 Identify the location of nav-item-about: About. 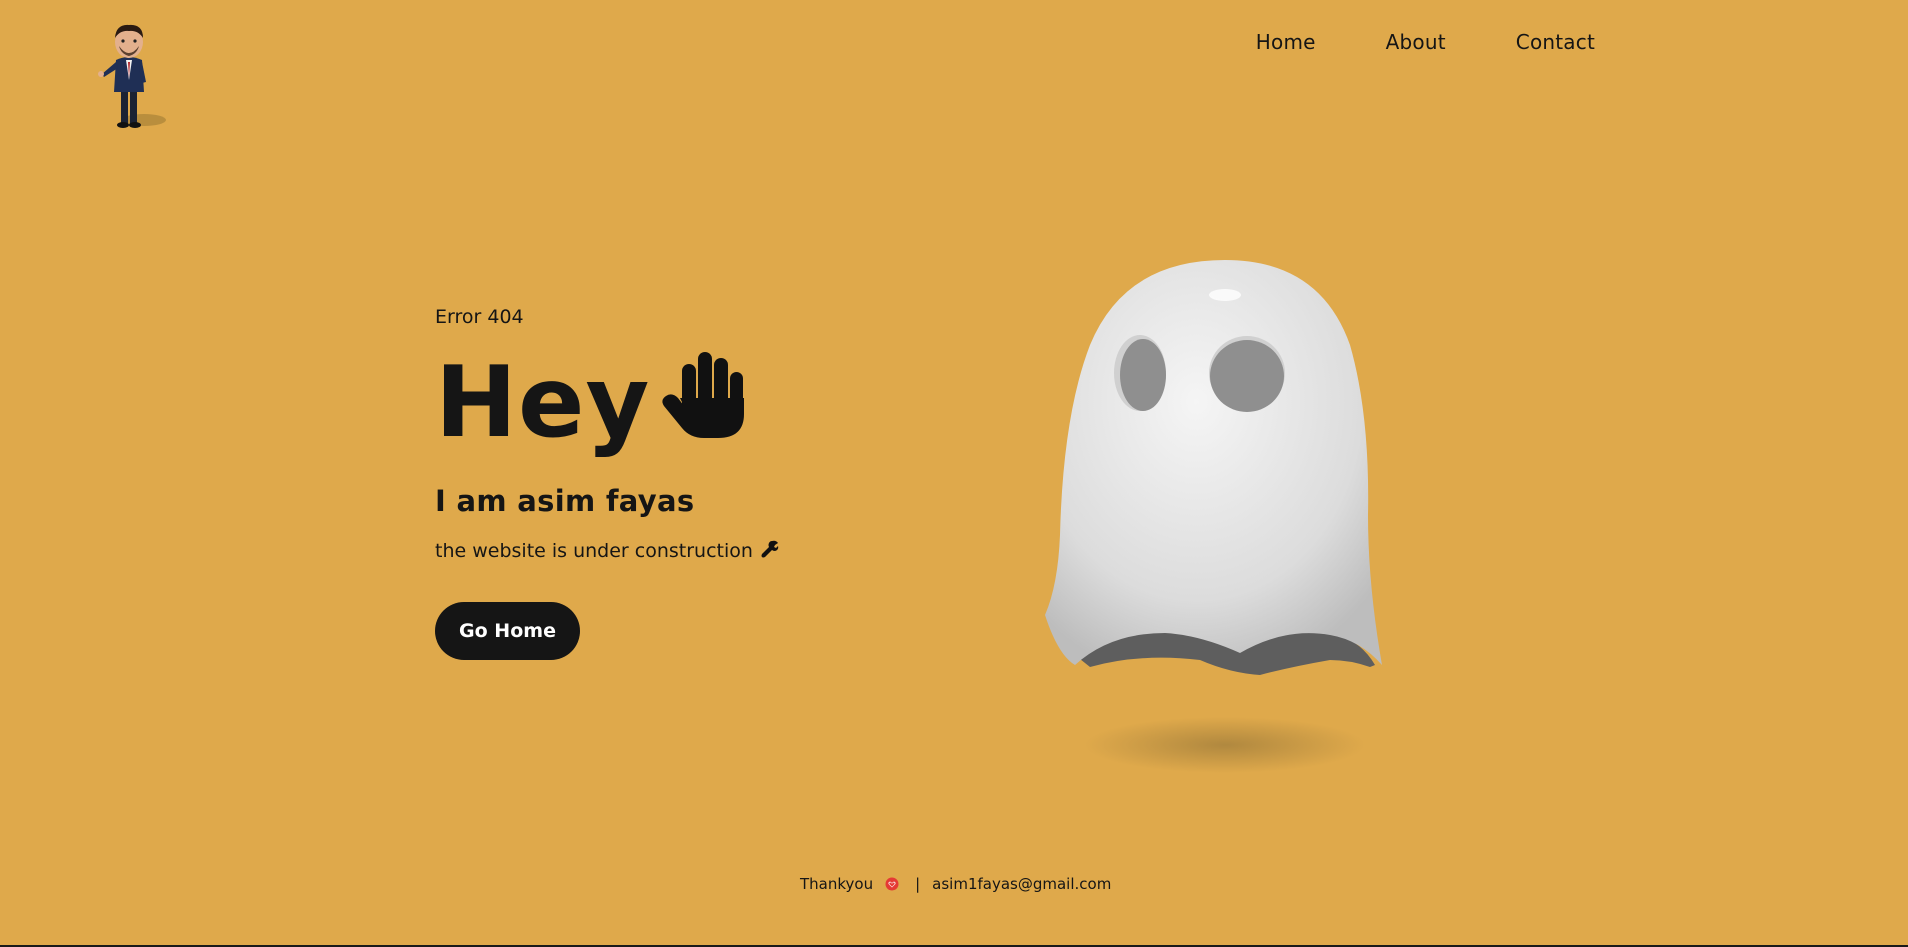
(1416, 42).